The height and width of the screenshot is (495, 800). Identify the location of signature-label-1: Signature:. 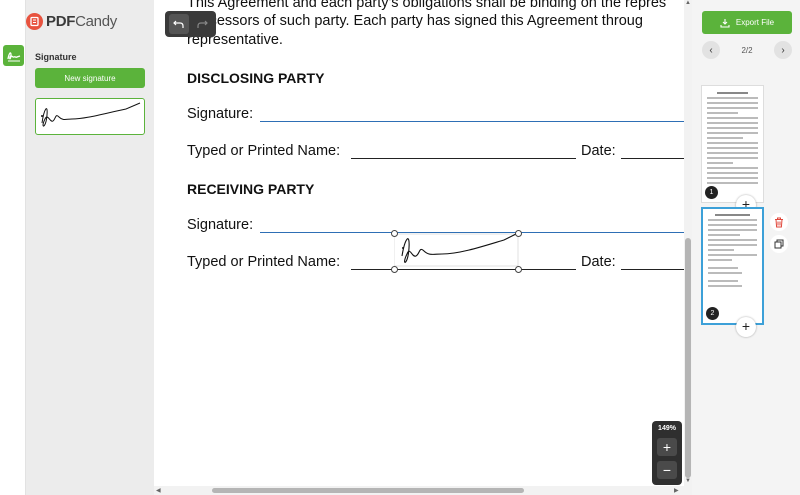
(220, 114).